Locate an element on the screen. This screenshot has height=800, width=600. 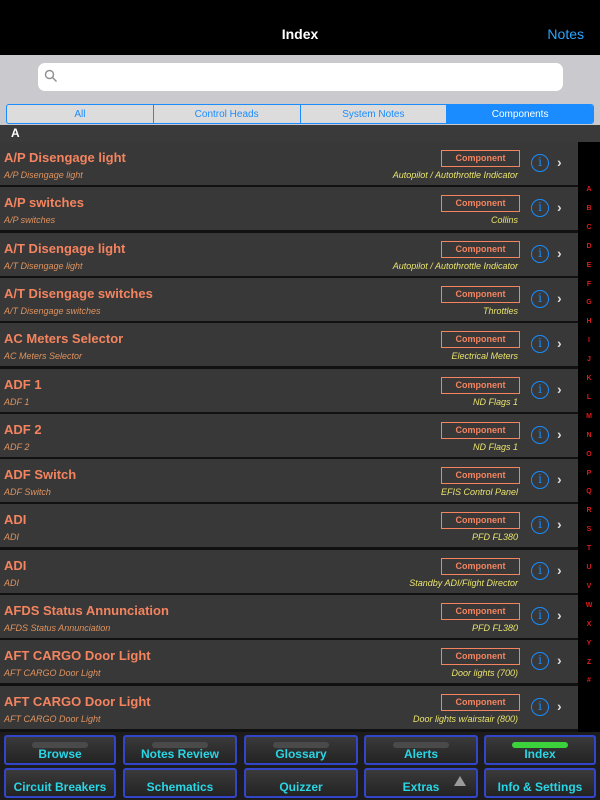
tab-index: Index is located at coordinates (540, 750).